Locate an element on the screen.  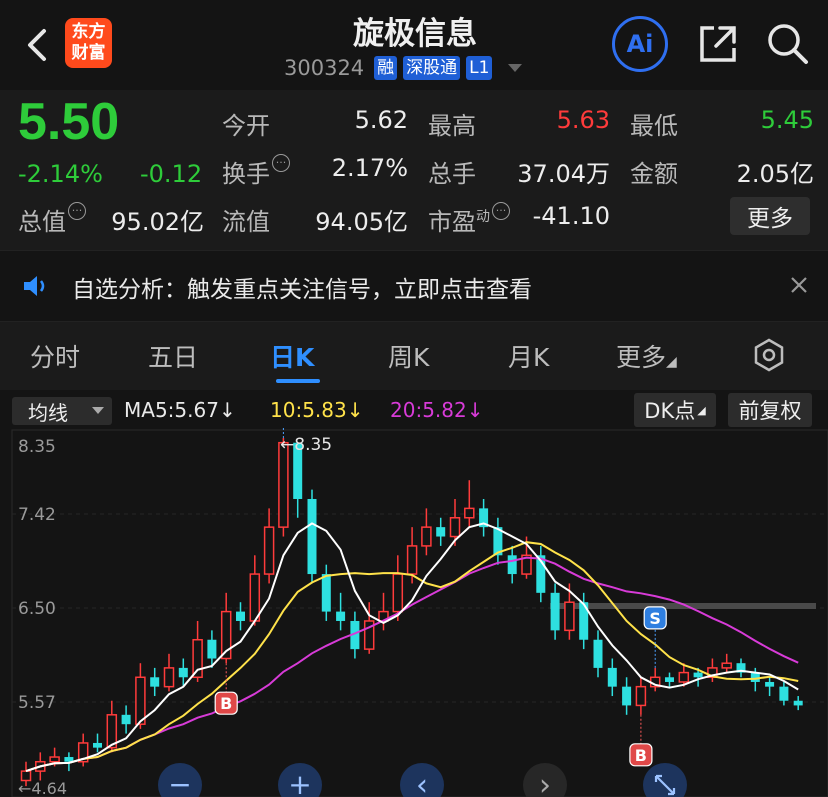
float-cap-value: 94.05亿 is located at coordinates (361, 222).